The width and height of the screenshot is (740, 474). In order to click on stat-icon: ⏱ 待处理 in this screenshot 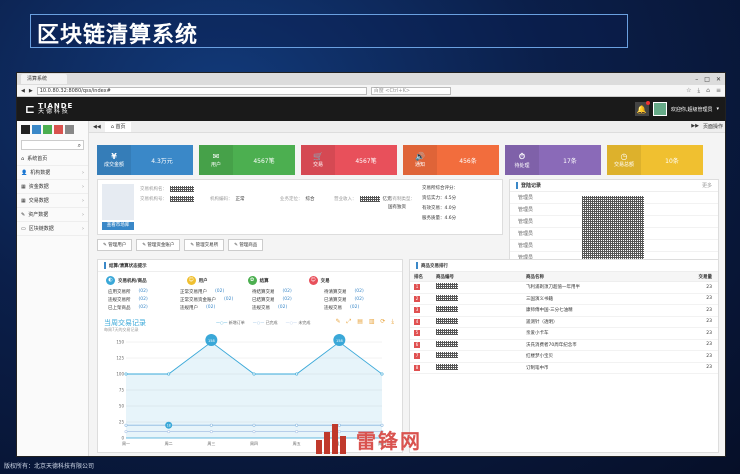, I will do `click(522, 160)`.